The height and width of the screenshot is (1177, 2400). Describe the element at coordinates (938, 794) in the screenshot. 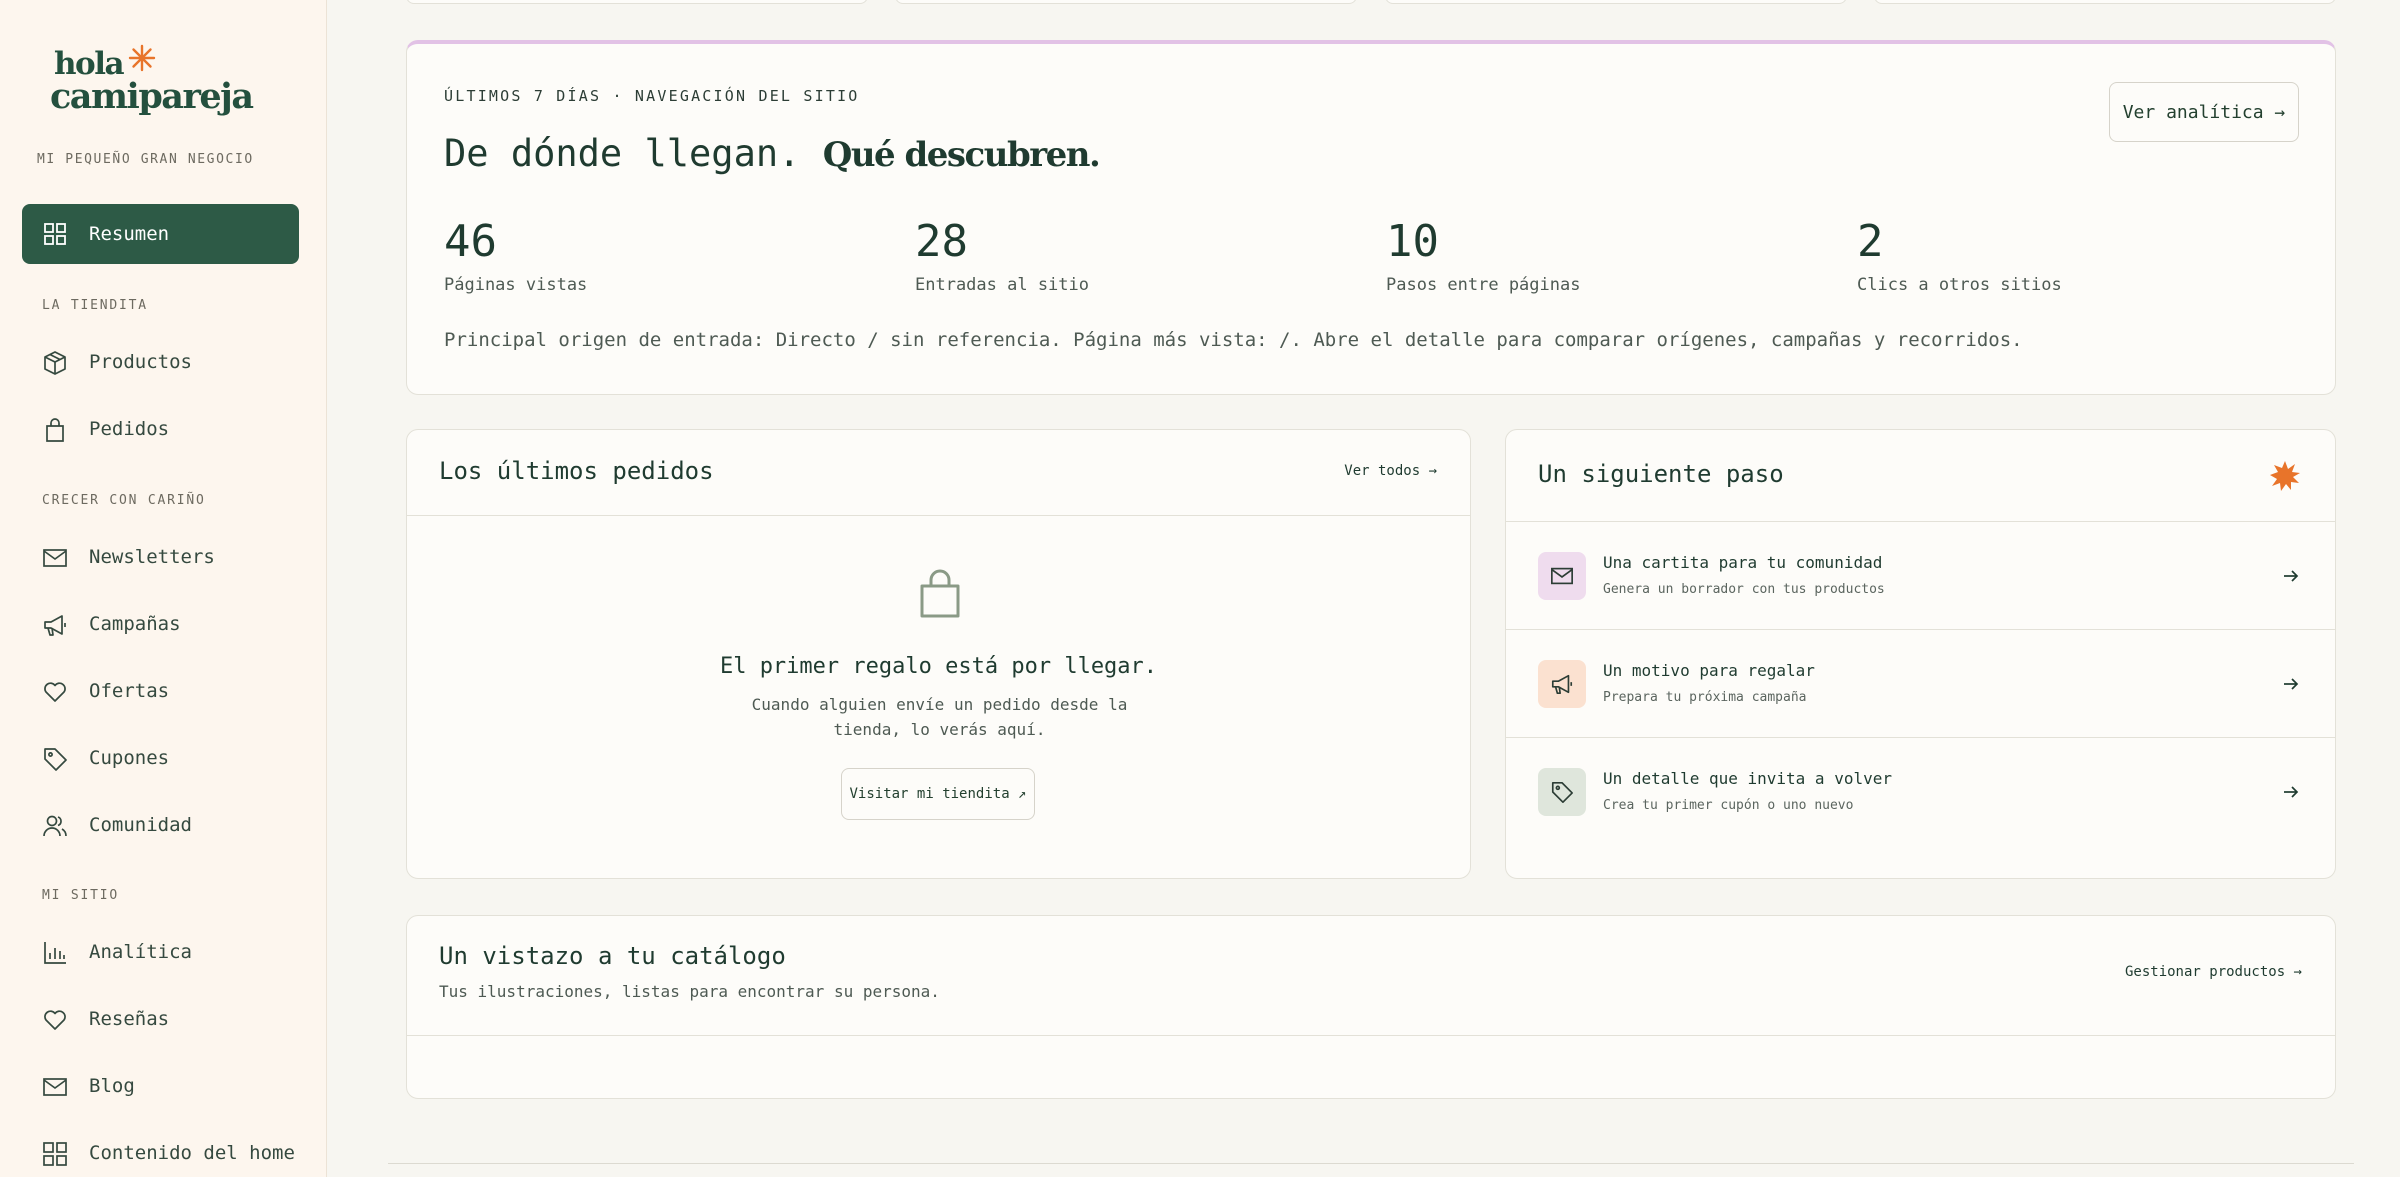

I see `visit-store-button: Visitar mi tiendita ↗` at that location.